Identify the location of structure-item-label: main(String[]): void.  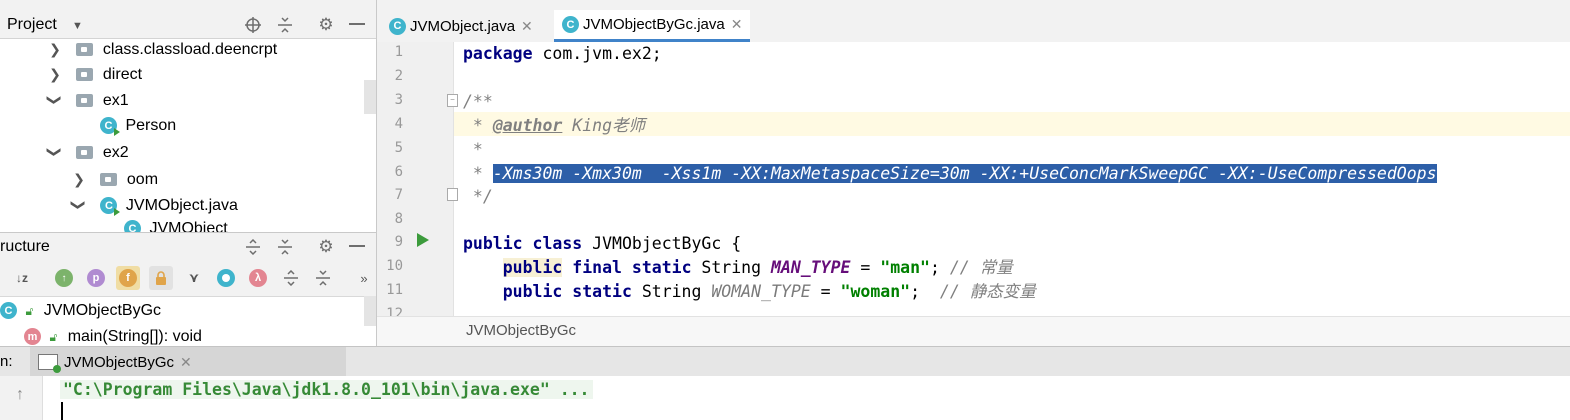
(134, 336).